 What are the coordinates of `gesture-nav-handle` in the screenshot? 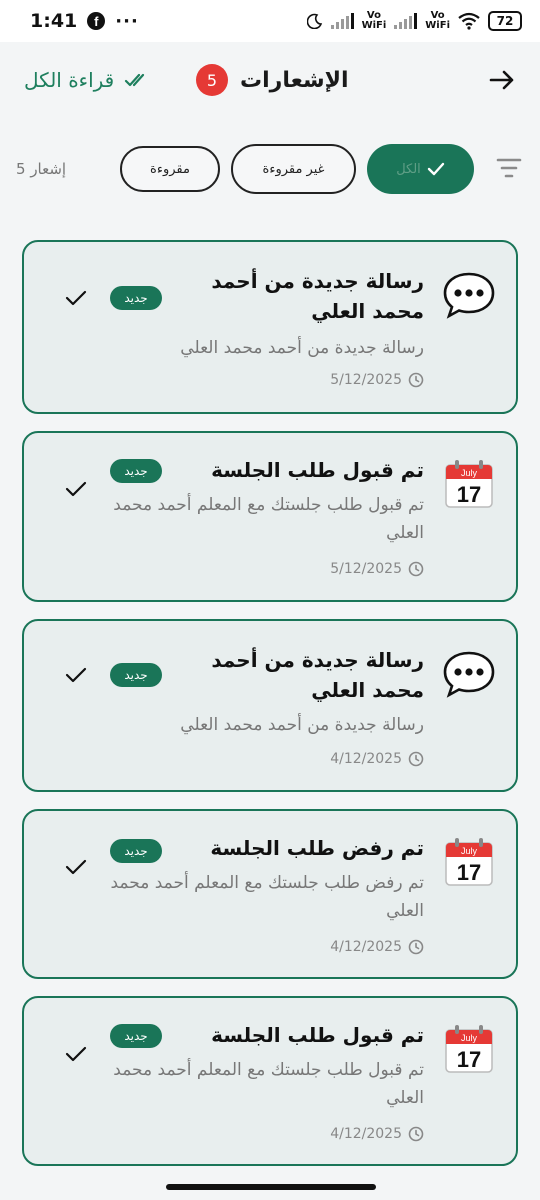 It's located at (271, 1187).